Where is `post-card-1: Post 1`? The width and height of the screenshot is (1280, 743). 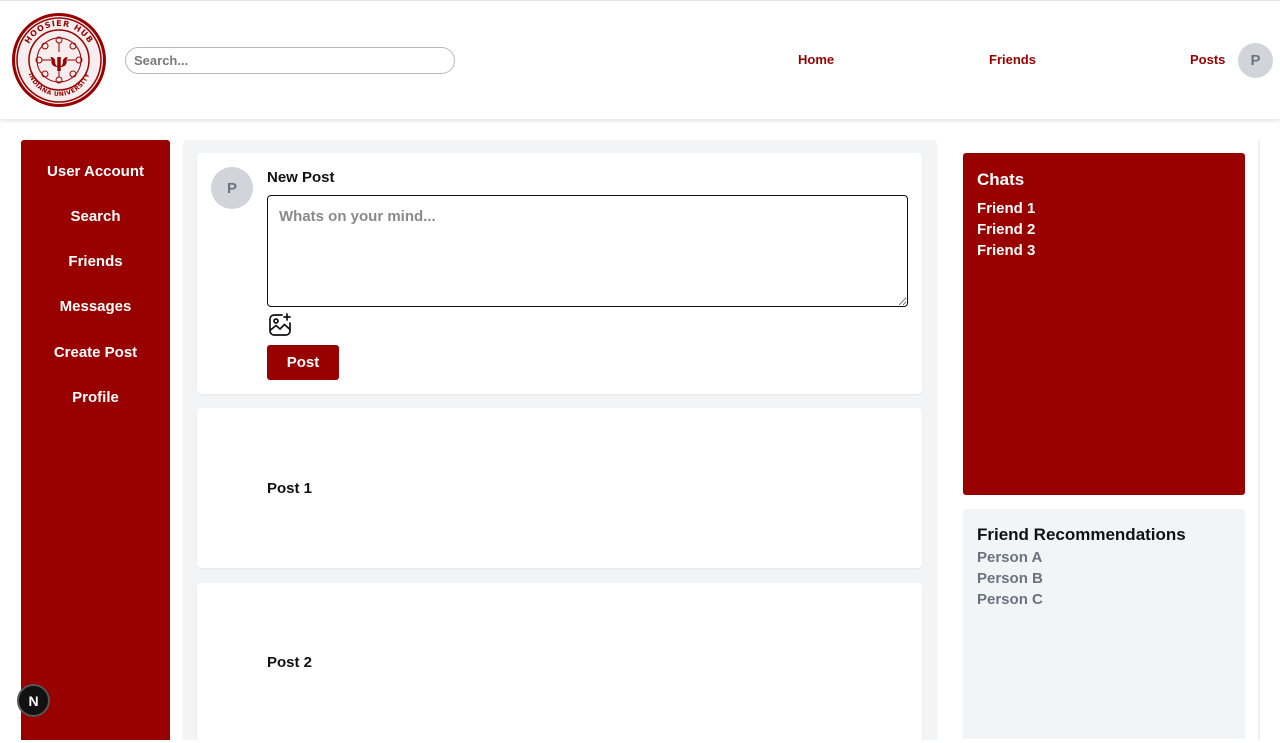
post-card-1: Post 1 is located at coordinates (559, 488).